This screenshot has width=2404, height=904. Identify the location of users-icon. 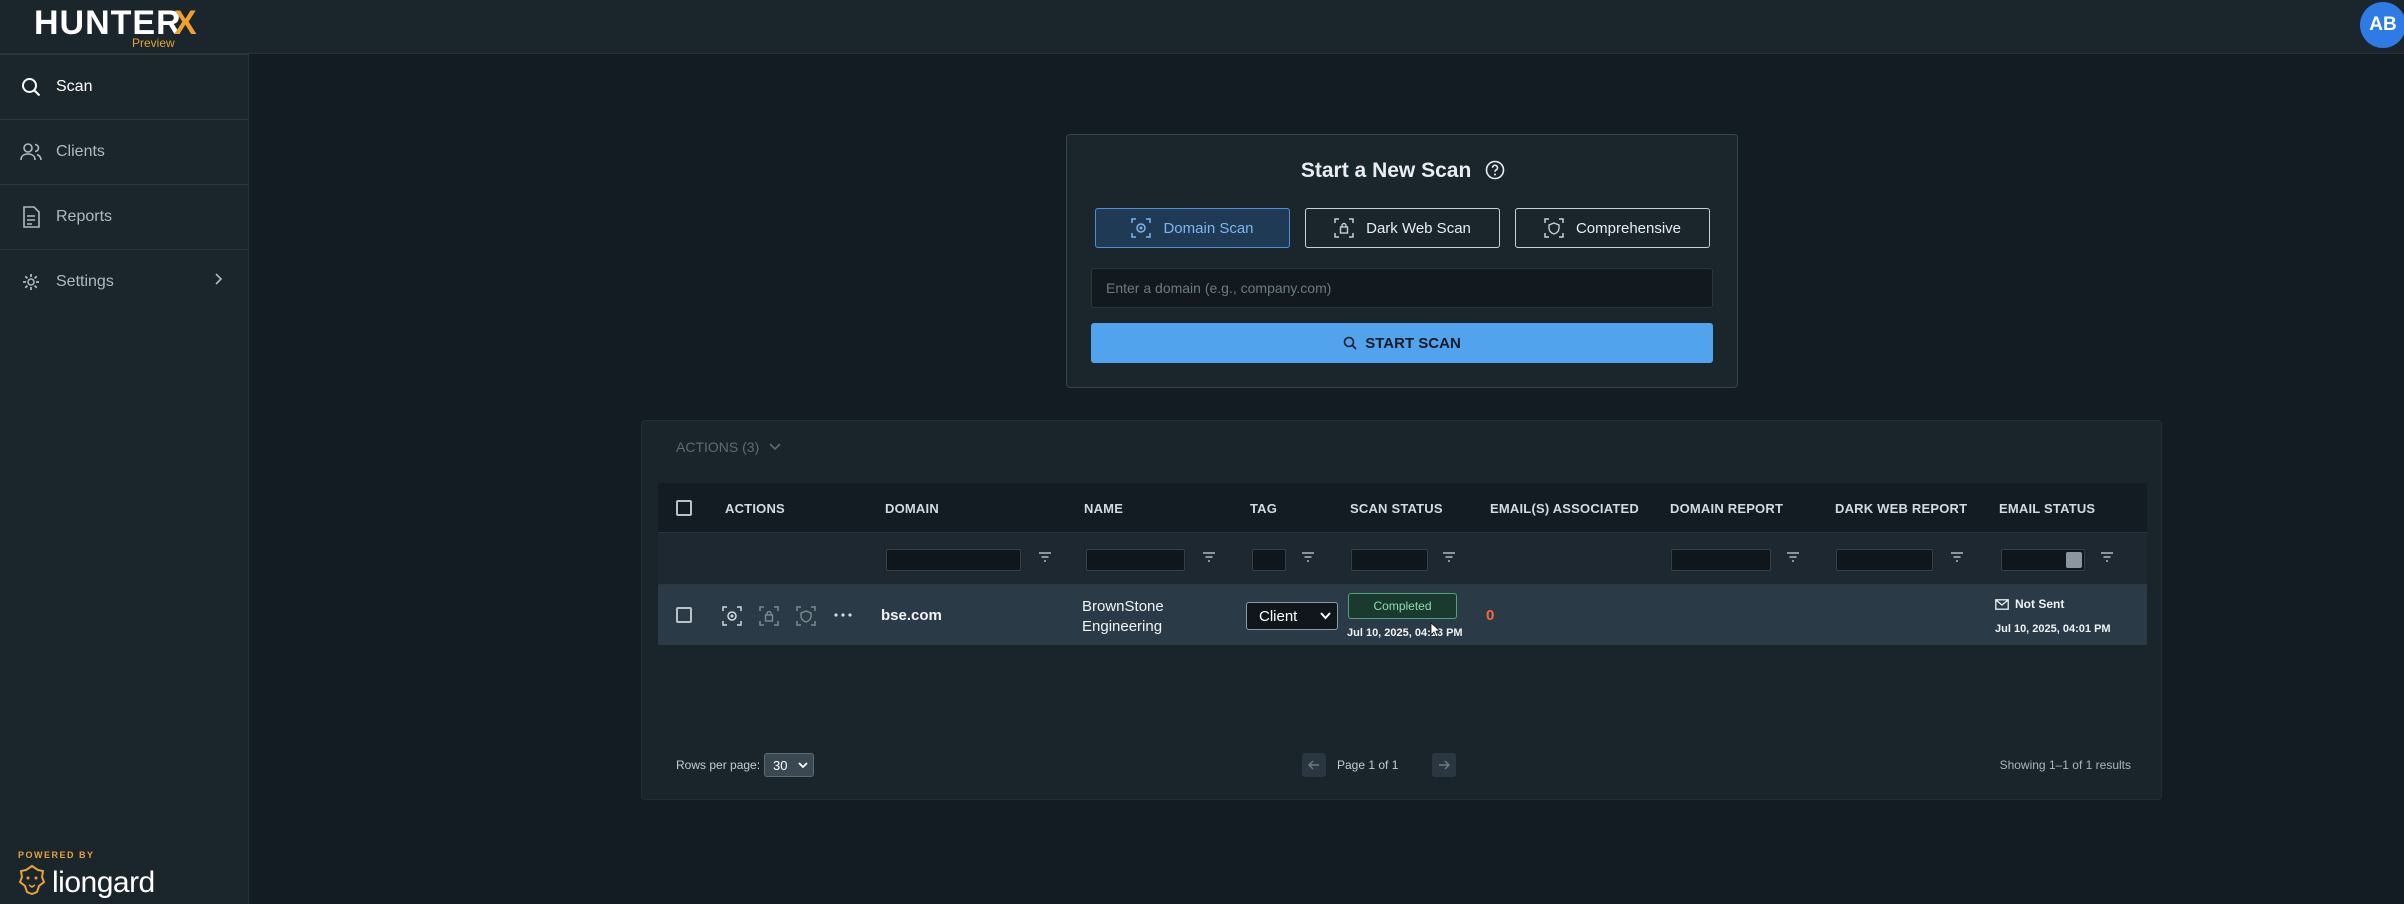
(31, 152).